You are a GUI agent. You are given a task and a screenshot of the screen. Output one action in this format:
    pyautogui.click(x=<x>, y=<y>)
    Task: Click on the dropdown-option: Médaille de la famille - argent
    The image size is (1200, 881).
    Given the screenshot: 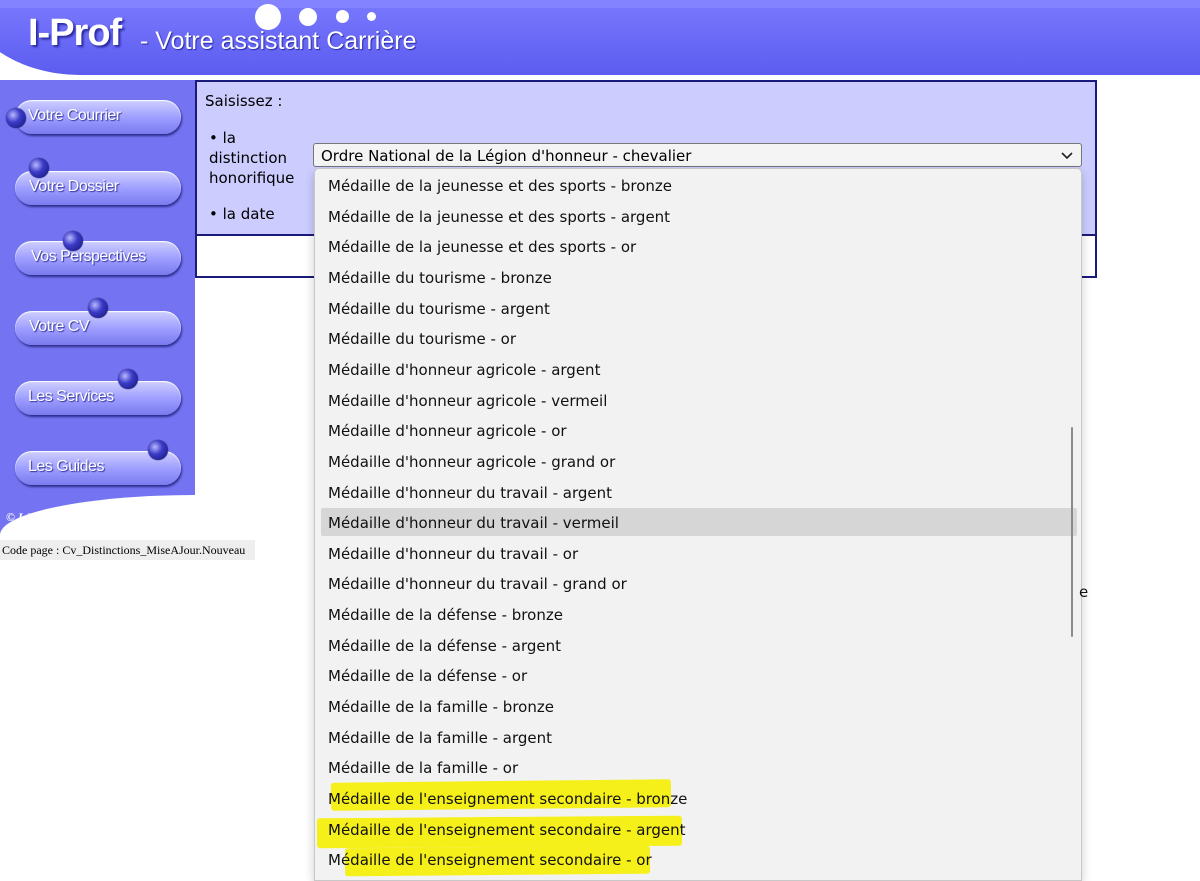 What is the action you would take?
    pyautogui.click(x=699, y=737)
    